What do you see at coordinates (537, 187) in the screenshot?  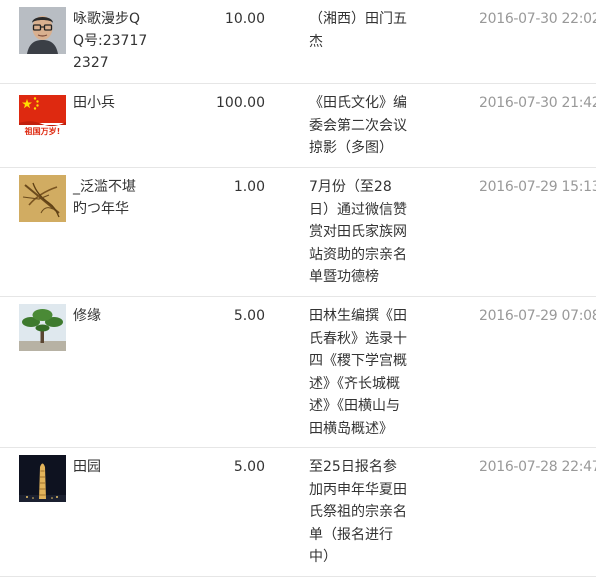 I see `donation-time: 2016-07-29 15:13` at bounding box center [537, 187].